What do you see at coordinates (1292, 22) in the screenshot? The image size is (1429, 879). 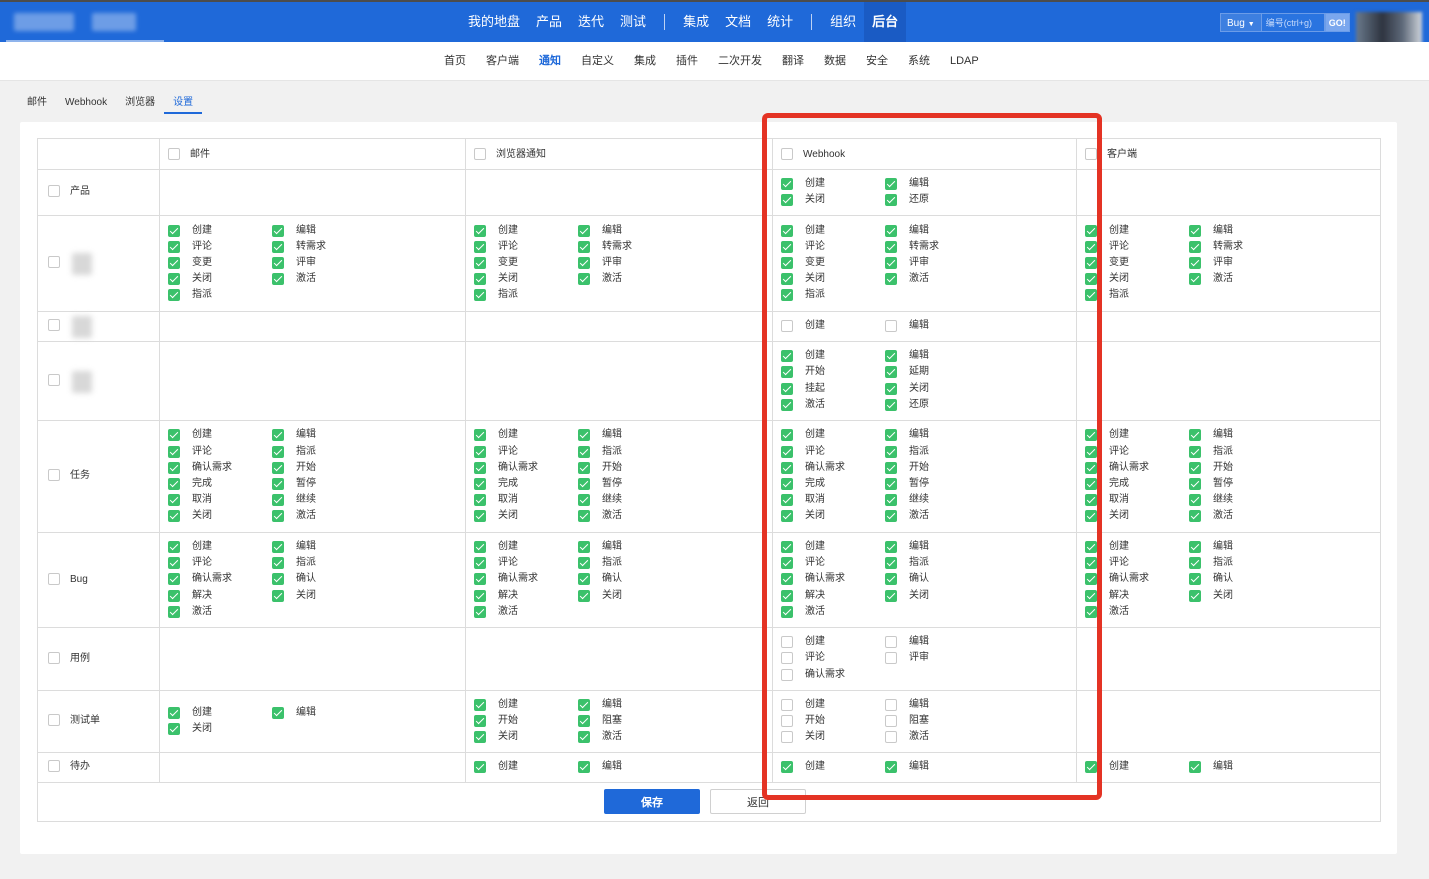 I see `search-input` at bounding box center [1292, 22].